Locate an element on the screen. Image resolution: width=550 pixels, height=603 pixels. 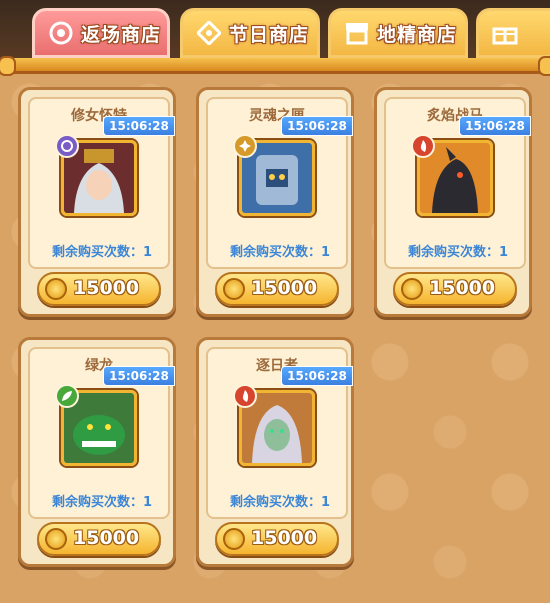
tab-label: 节日商店 is located at coordinates (269, 34).